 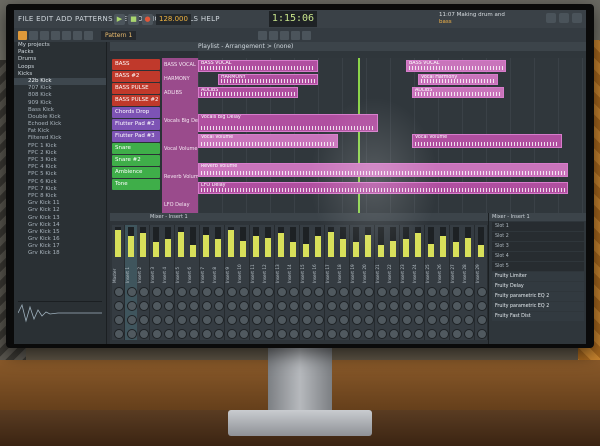 I want to click on browser-item: Packs, so click(x=60, y=52).